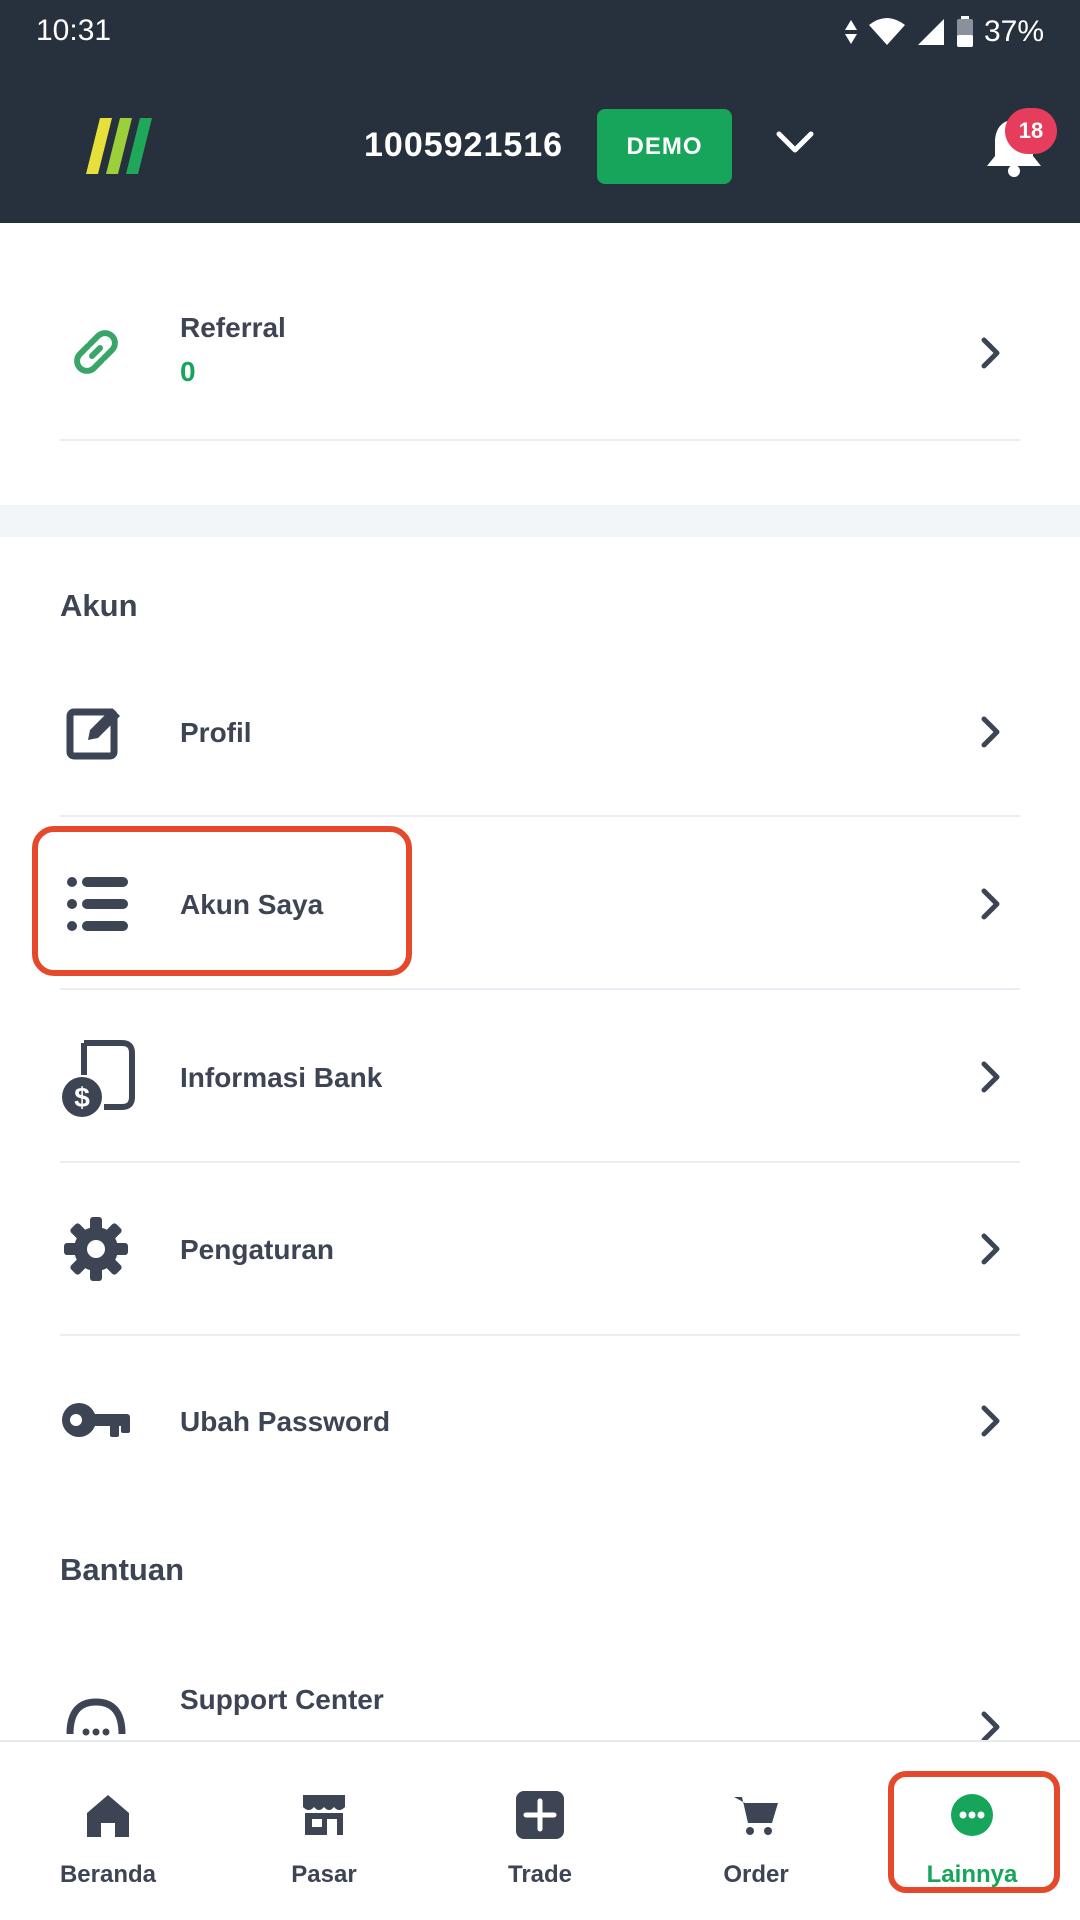 This screenshot has height=1920, width=1080. I want to click on menu-item-ubah-password: Ubah Password, so click(540, 1439).